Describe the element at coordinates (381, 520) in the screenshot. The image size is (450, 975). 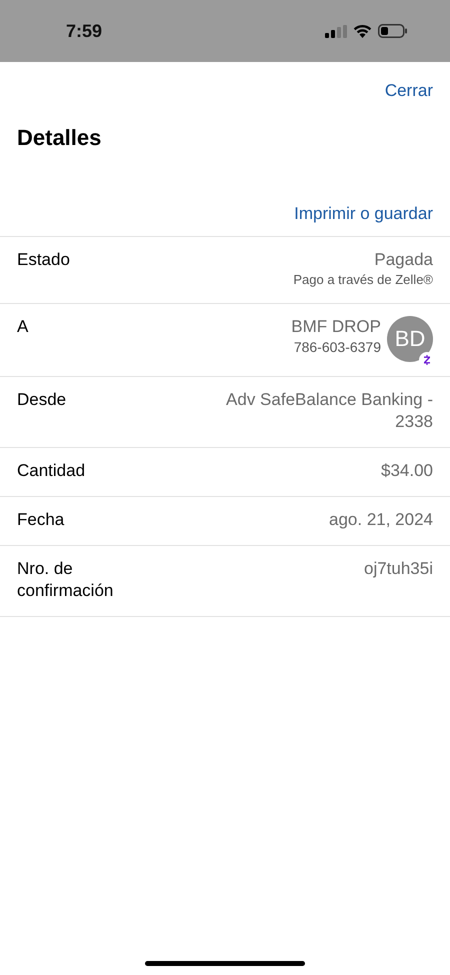
I see `row-value: ago. 21, 2024` at that location.